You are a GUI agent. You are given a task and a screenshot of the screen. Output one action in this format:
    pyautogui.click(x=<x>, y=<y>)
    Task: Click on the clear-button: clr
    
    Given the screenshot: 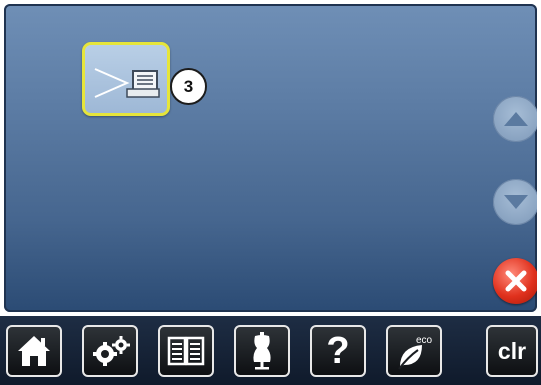 What is the action you would take?
    pyautogui.click(x=512, y=351)
    